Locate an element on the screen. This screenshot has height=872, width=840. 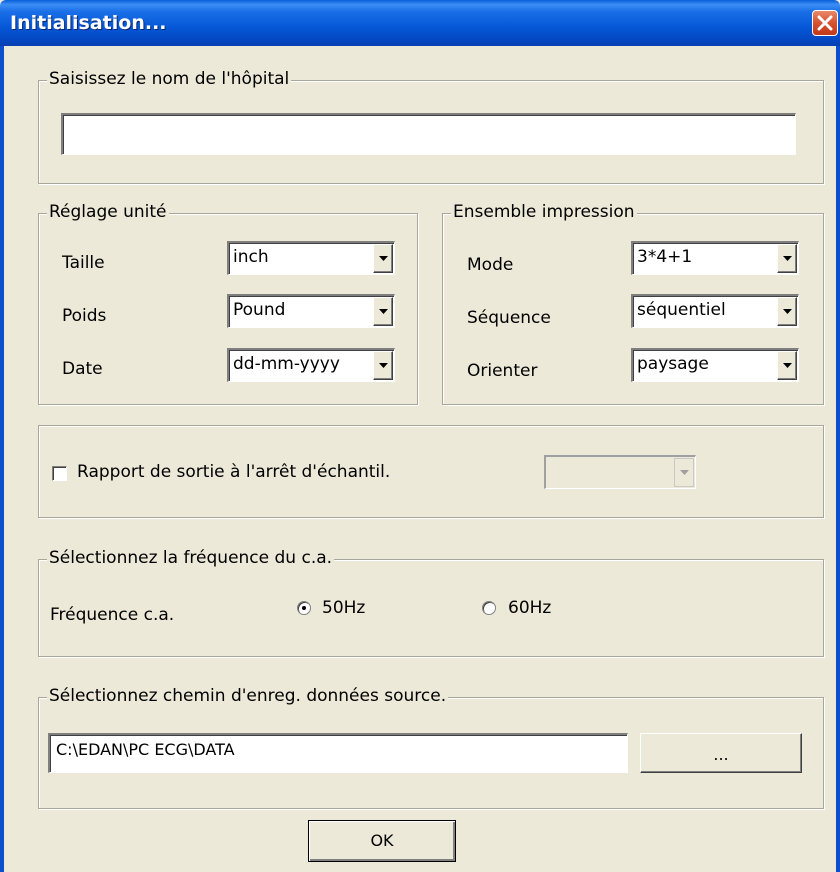
mode-dropdown-button is located at coordinates (787, 258).